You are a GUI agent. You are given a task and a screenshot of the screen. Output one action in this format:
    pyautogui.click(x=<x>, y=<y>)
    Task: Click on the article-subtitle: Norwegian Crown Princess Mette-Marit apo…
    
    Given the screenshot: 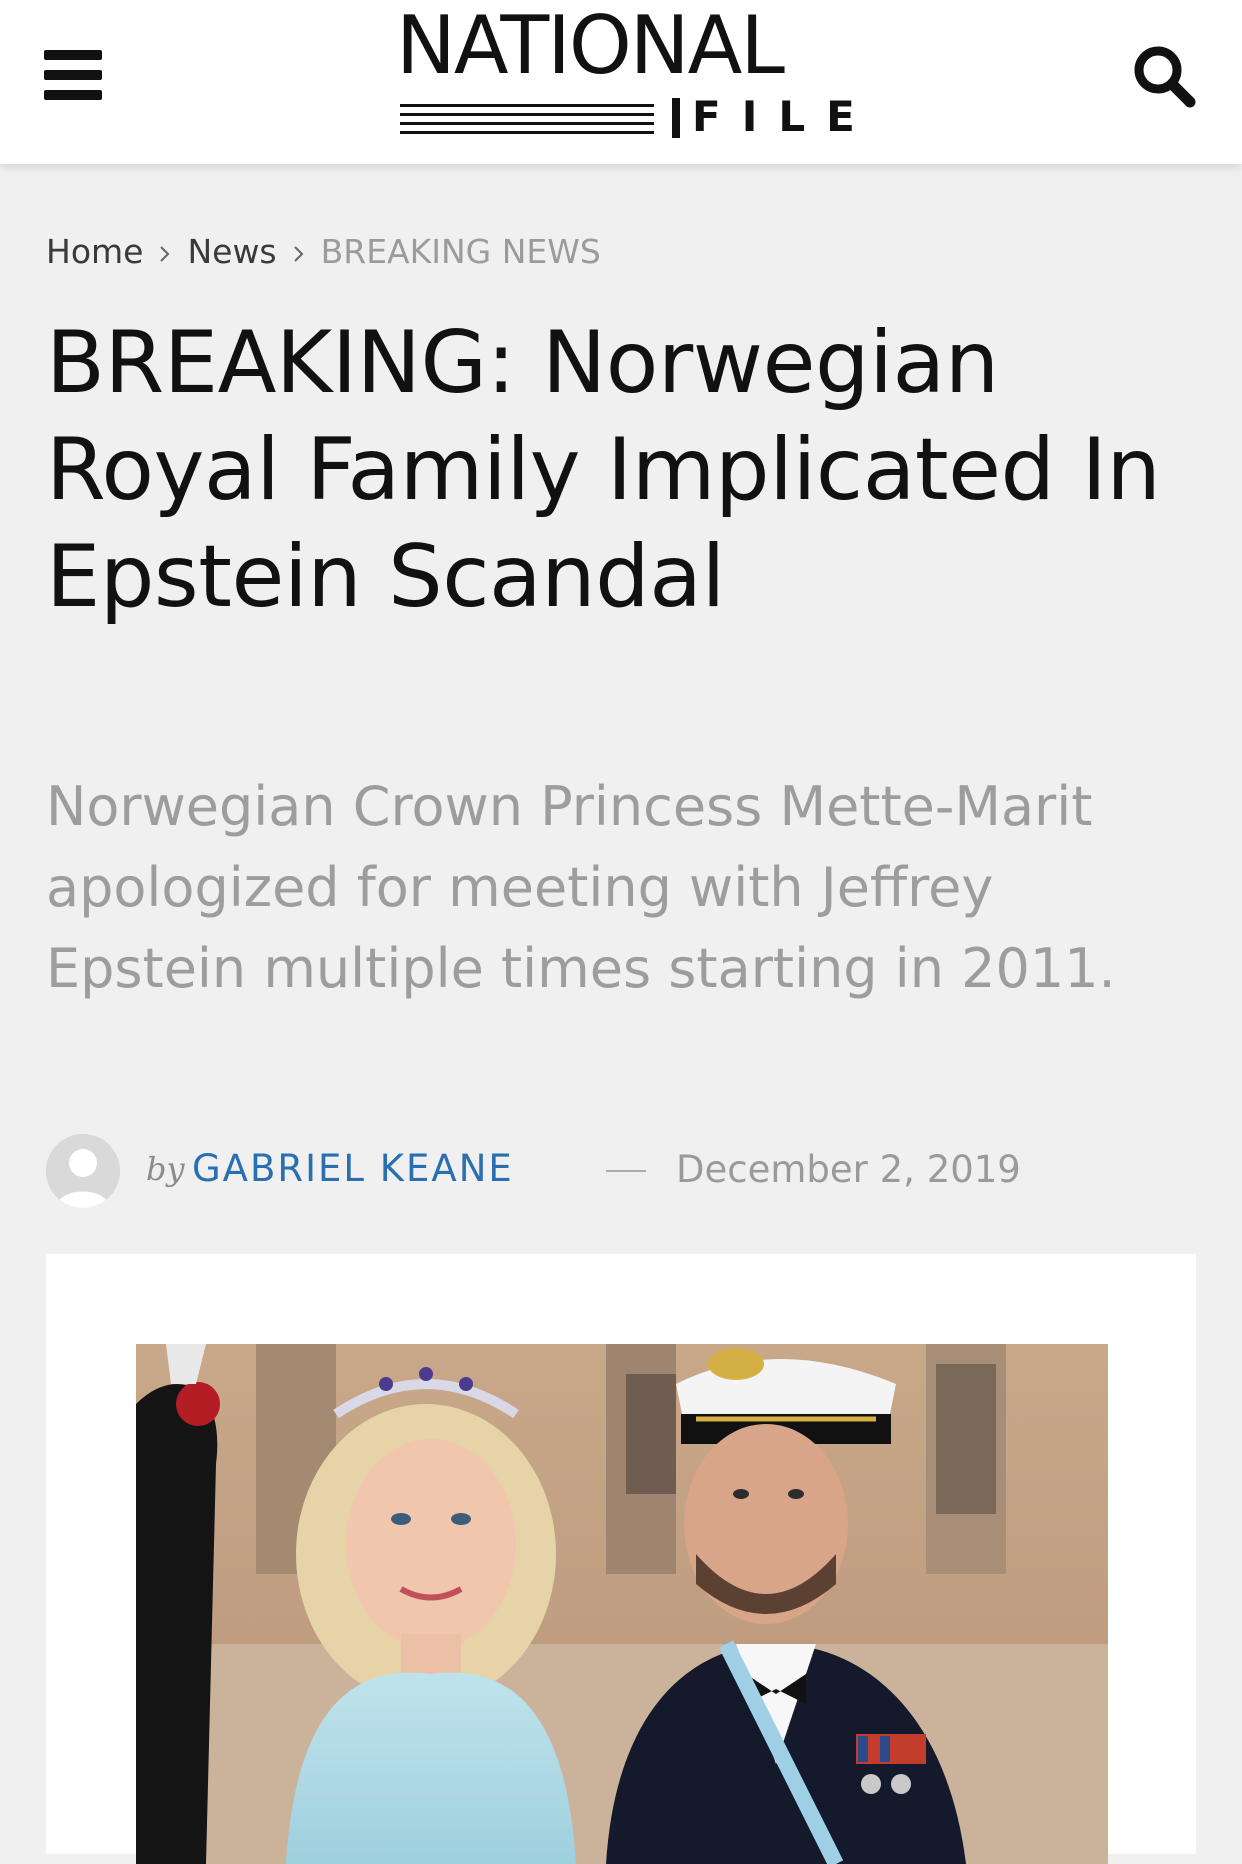 What is the action you would take?
    pyautogui.click(x=581, y=887)
    